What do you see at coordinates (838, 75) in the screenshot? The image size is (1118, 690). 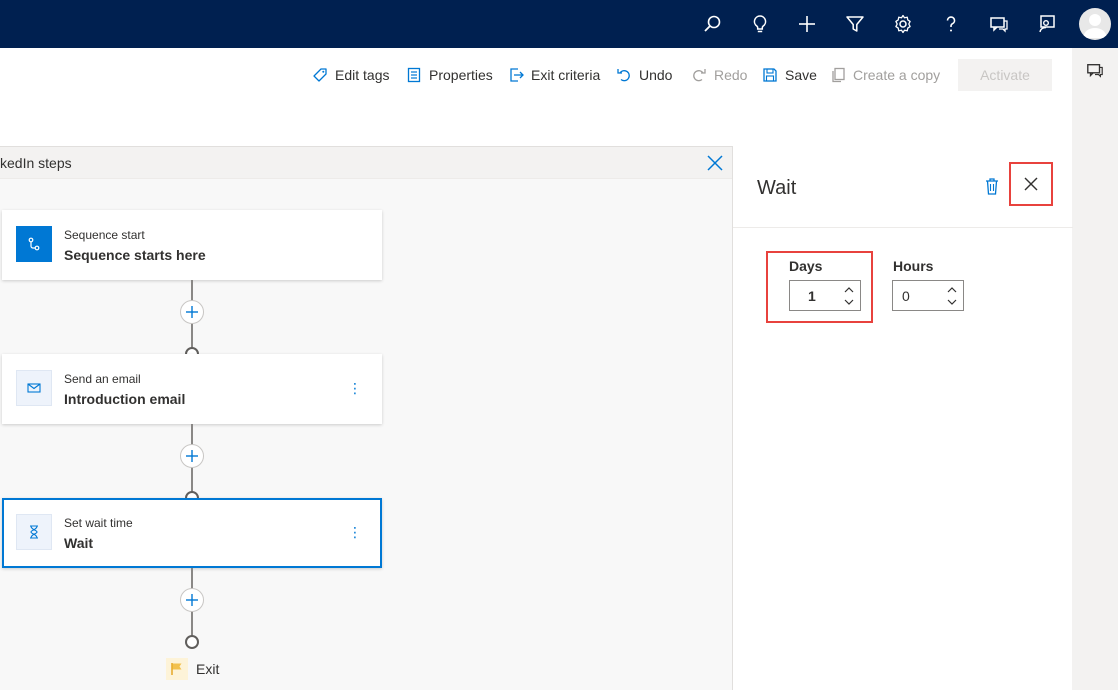 I see `copy-icon` at bounding box center [838, 75].